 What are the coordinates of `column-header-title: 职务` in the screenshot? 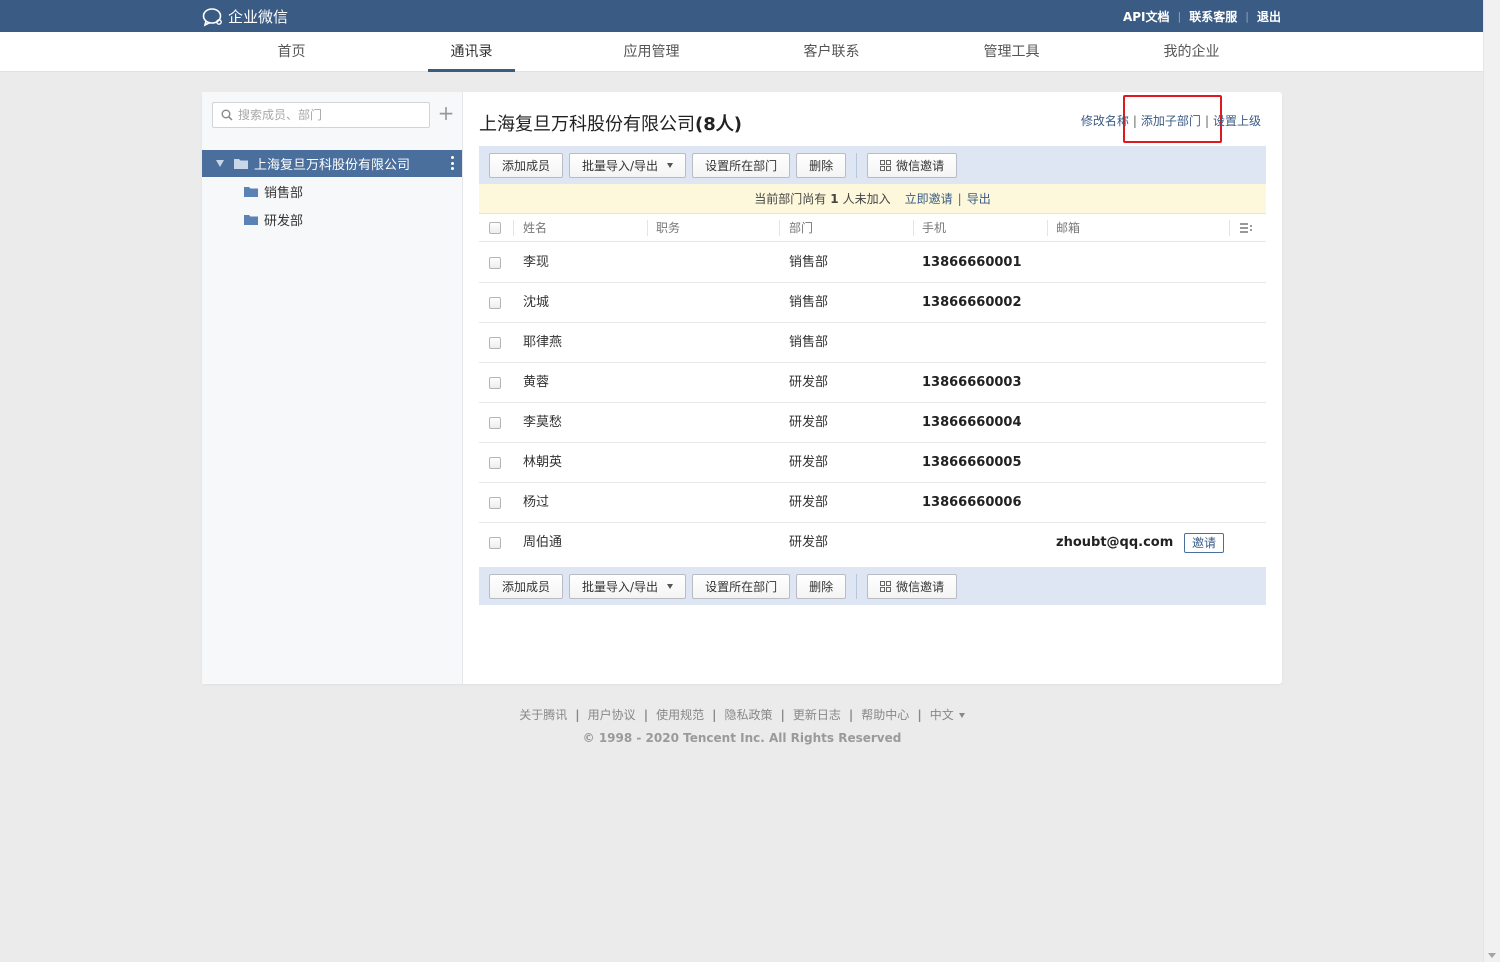 It's located at (668, 228).